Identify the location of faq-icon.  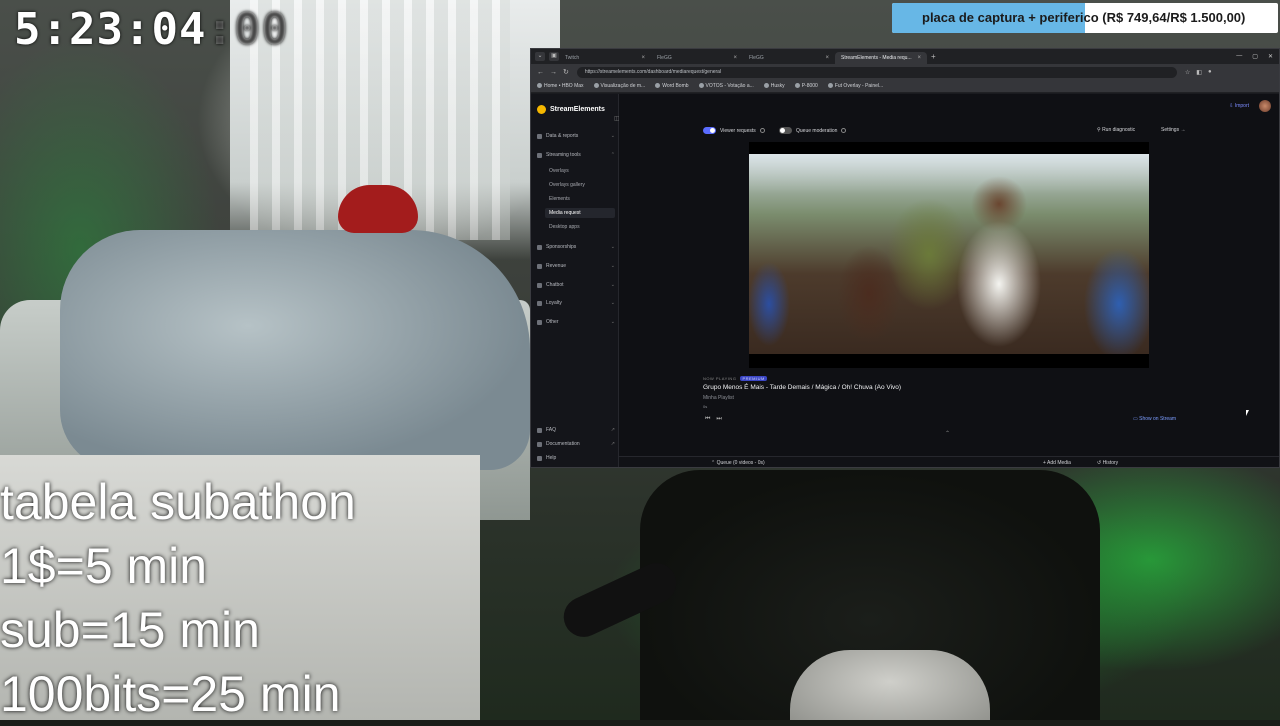
(539, 430).